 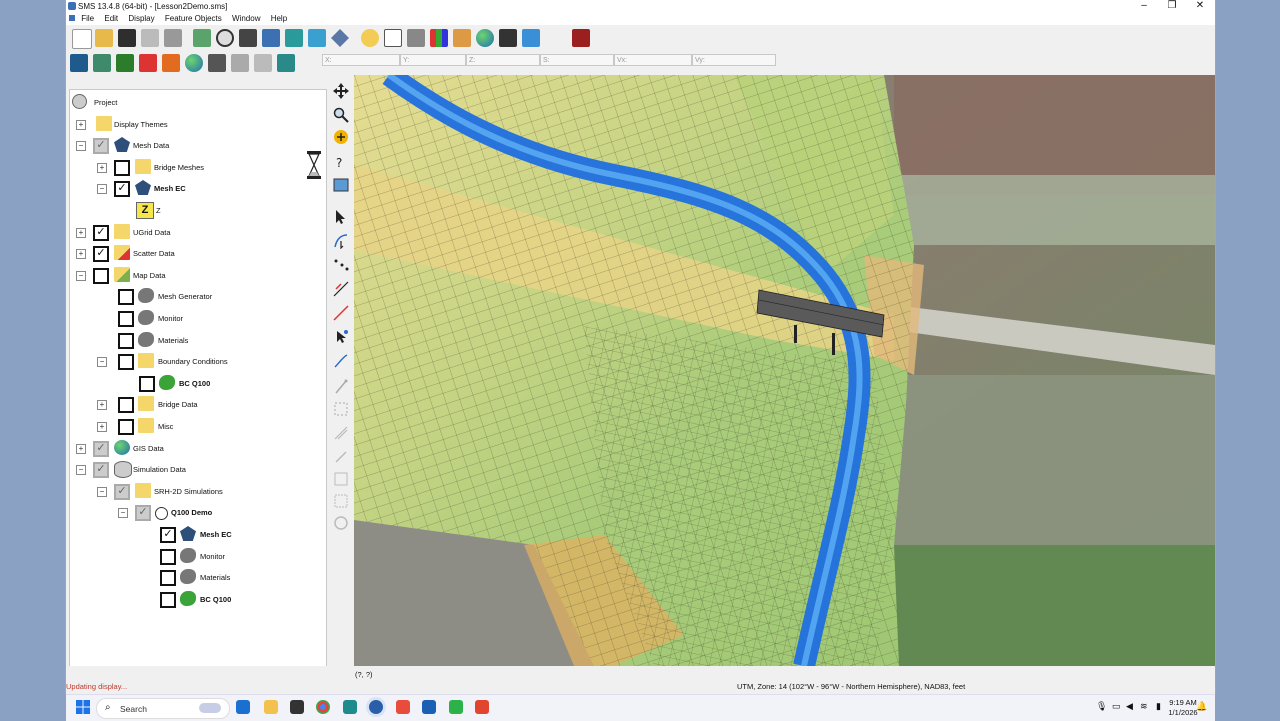 What do you see at coordinates (202, 38) in the screenshot?
I see `refresh-icon` at bounding box center [202, 38].